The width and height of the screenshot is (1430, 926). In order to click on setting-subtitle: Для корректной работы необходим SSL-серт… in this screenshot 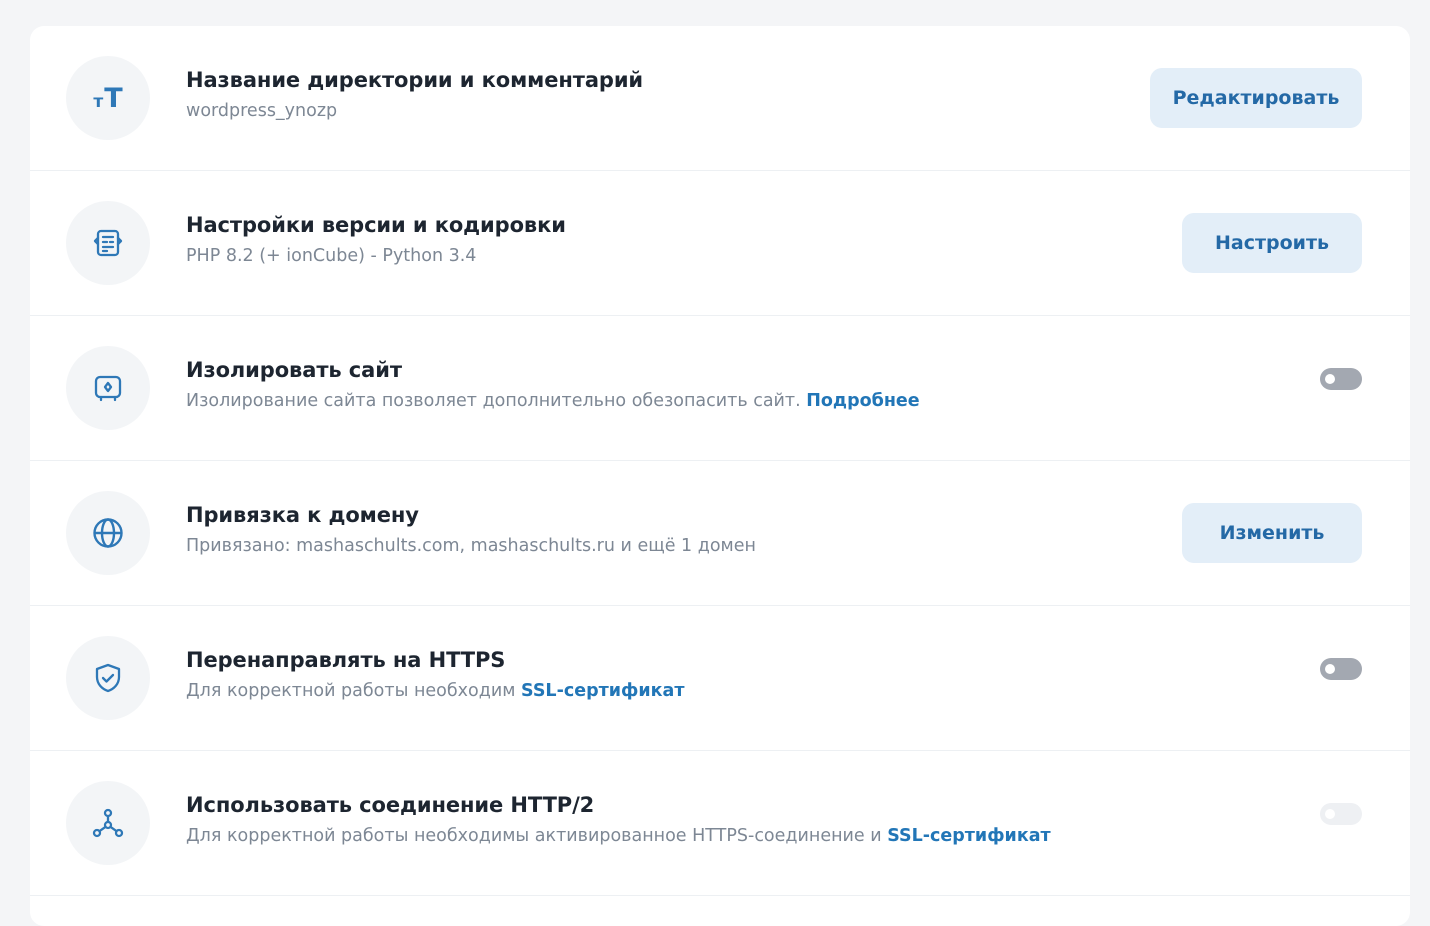, I will do `click(435, 691)`.